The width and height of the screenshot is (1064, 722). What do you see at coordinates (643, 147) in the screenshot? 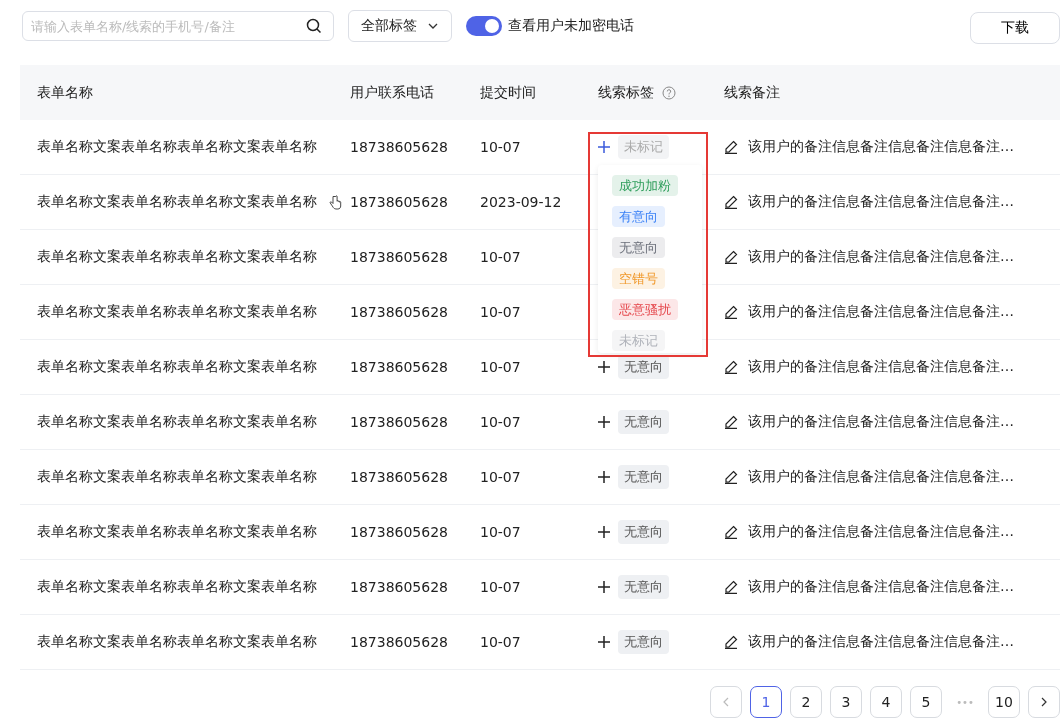
I see `tag-label: 未标记` at bounding box center [643, 147].